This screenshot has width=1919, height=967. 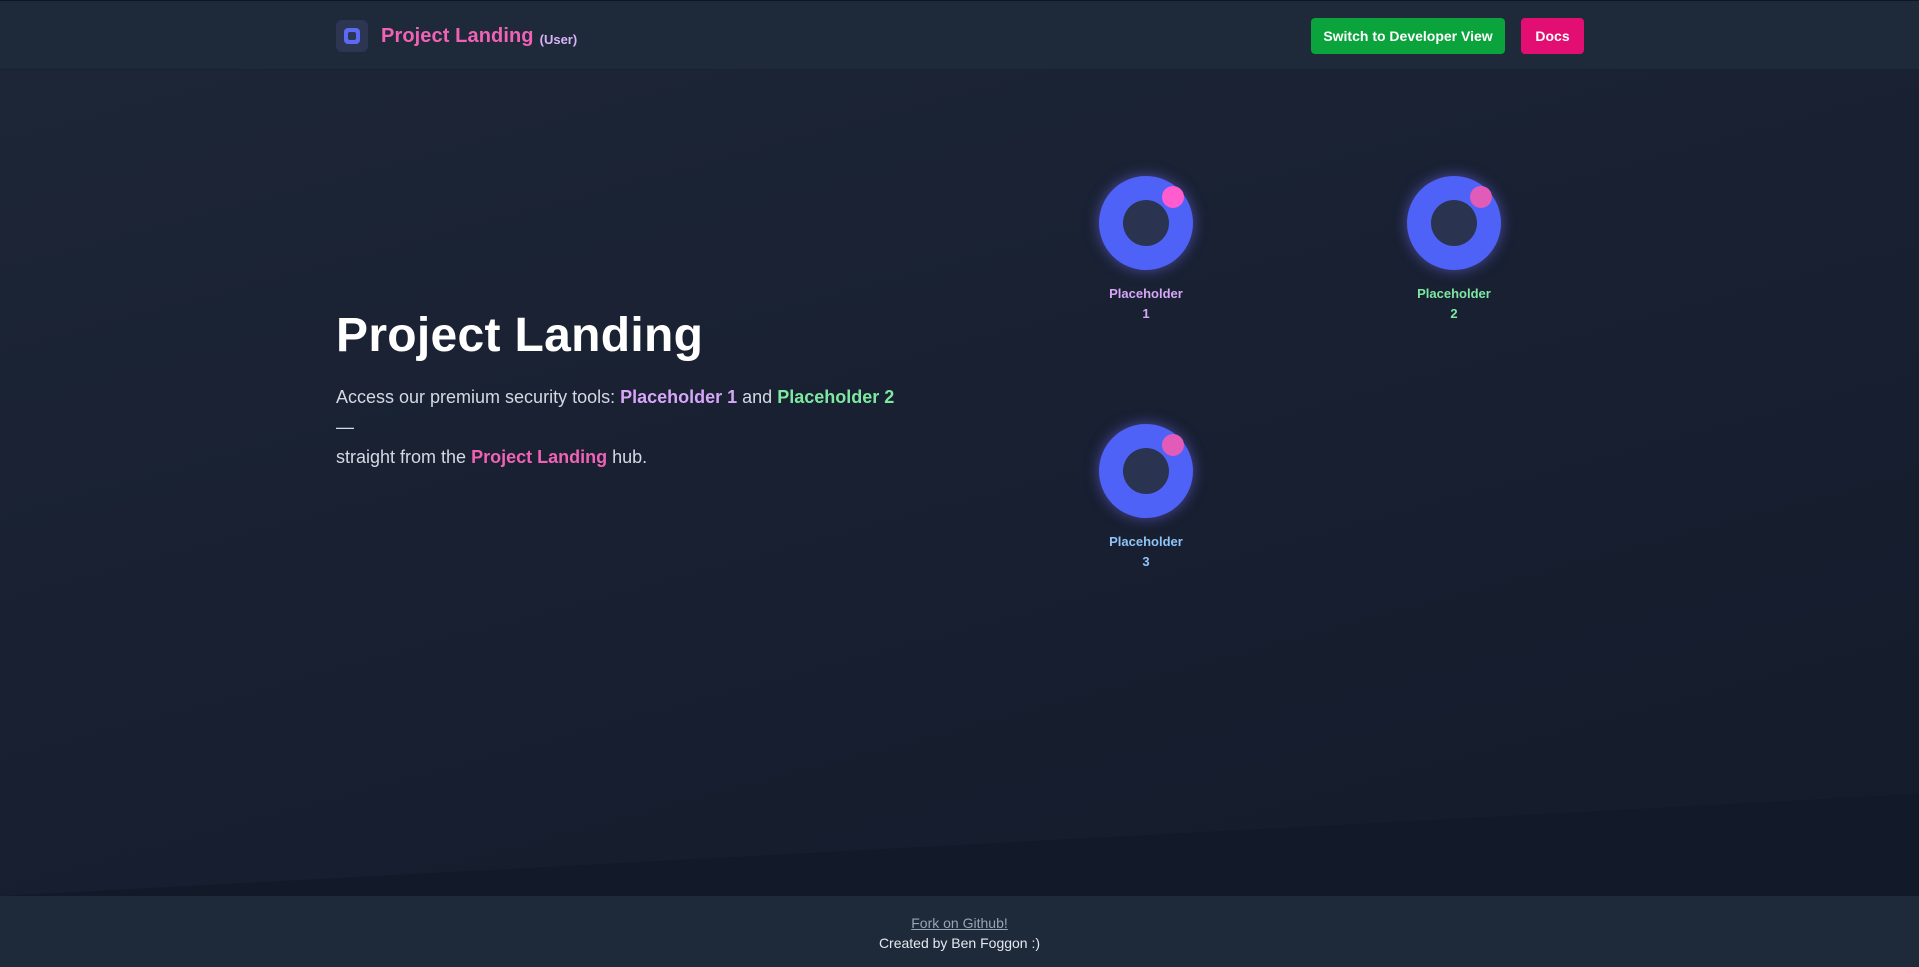 What do you see at coordinates (1146, 303) in the screenshot?
I see `tool-label: Placeholder 1` at bounding box center [1146, 303].